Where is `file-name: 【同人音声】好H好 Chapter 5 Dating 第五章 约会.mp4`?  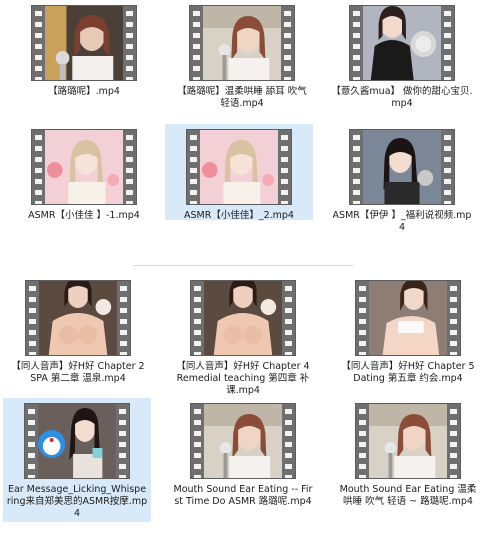
file-name: 【同人音声】好H好 Chapter 5 Dating 第五章 约会.mp4 is located at coordinates (408, 372).